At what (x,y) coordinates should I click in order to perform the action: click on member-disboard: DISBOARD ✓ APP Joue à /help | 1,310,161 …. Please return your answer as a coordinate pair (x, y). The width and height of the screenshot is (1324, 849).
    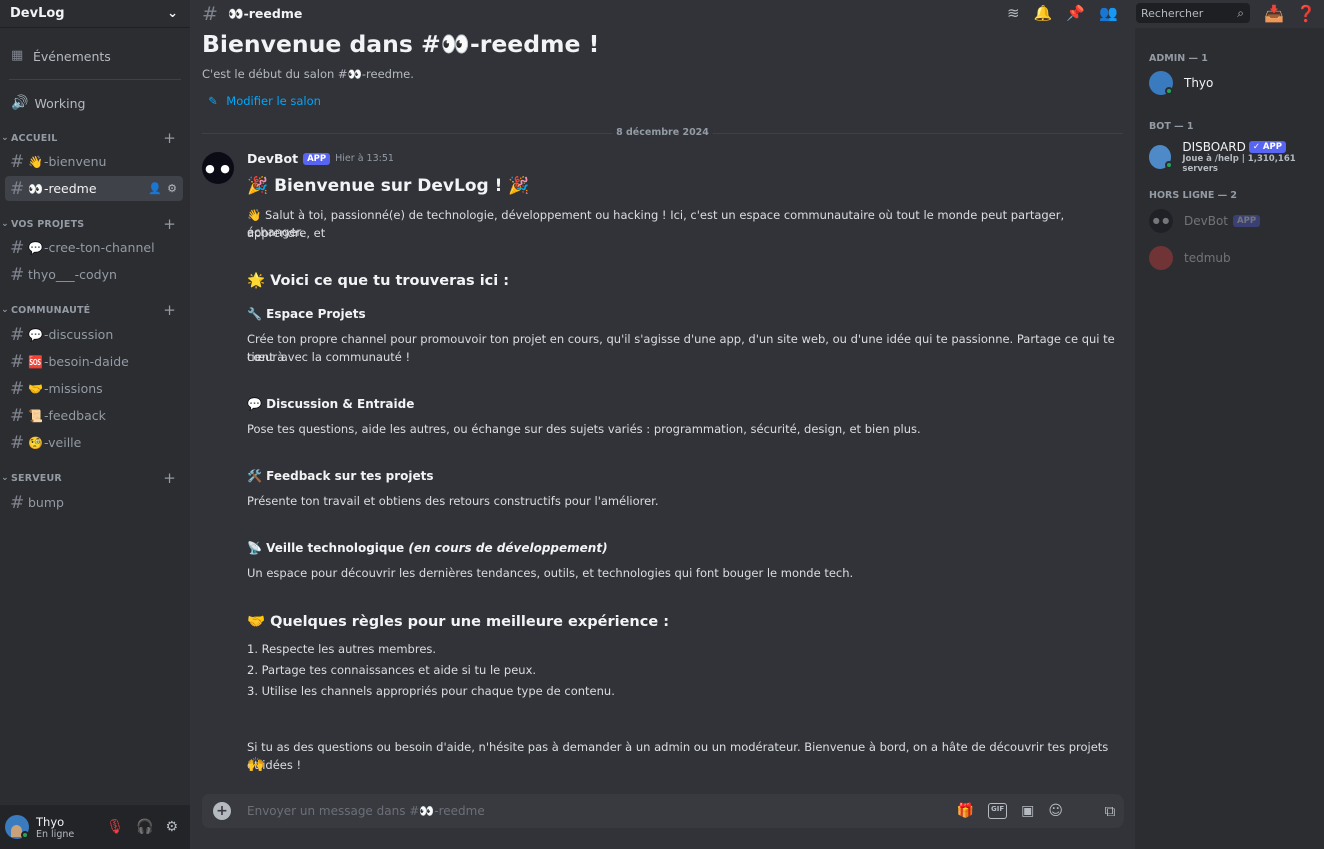
    Looking at the image, I should click on (1236, 157).